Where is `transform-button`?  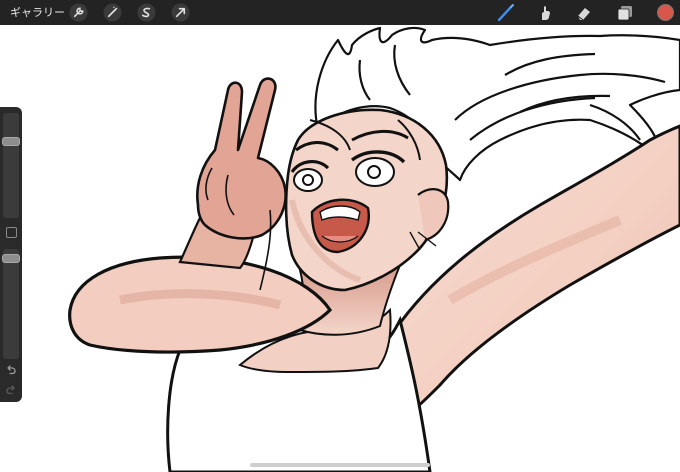
transform-button is located at coordinates (180, 12).